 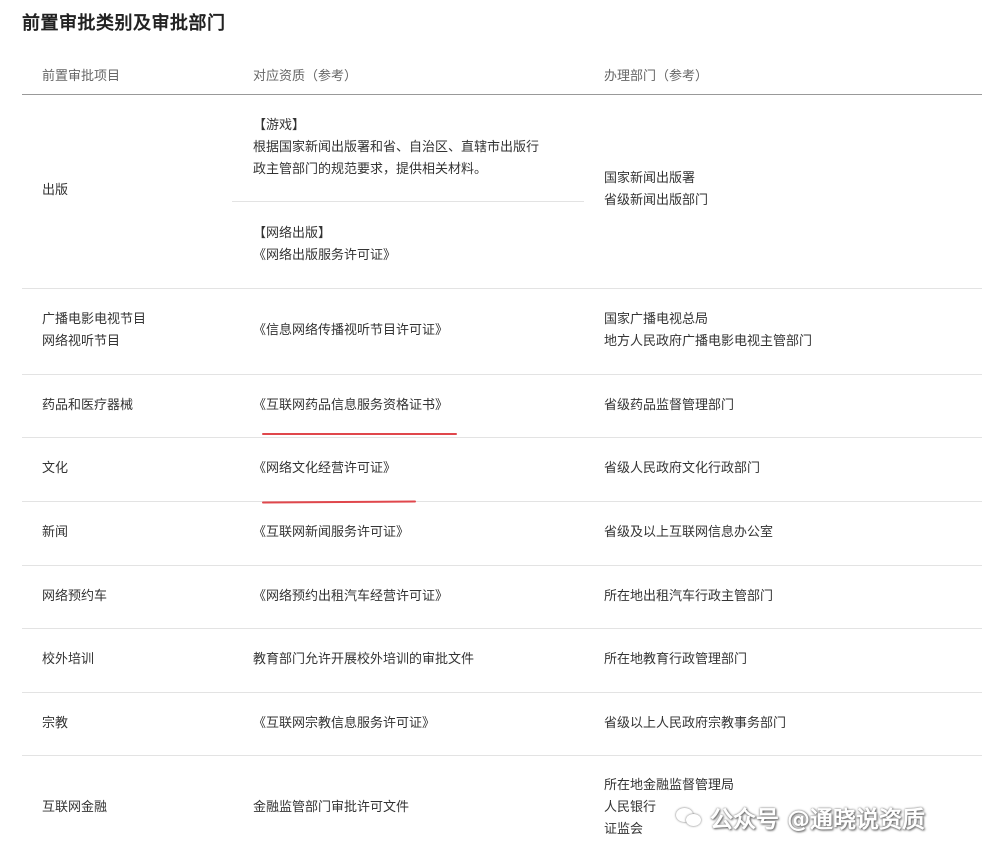 What do you see at coordinates (650, 178) in the screenshot?
I see `department-line: 国家新闻出版署` at bounding box center [650, 178].